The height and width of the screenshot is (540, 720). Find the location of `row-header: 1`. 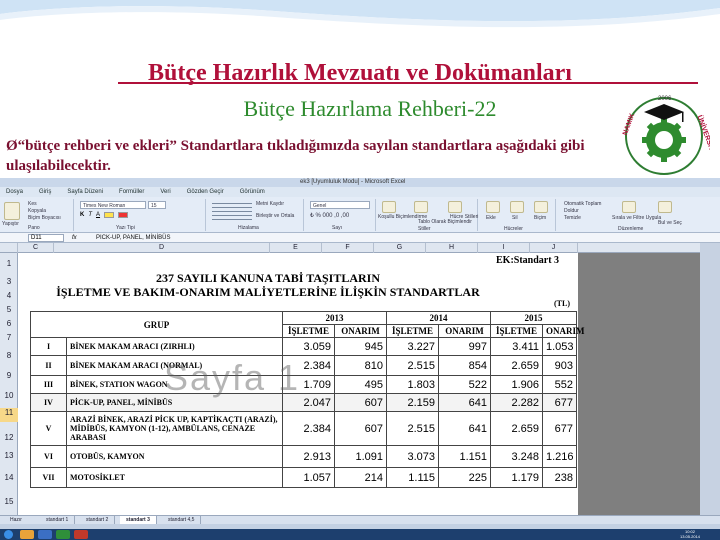

row-header: 1 is located at coordinates (9, 263).